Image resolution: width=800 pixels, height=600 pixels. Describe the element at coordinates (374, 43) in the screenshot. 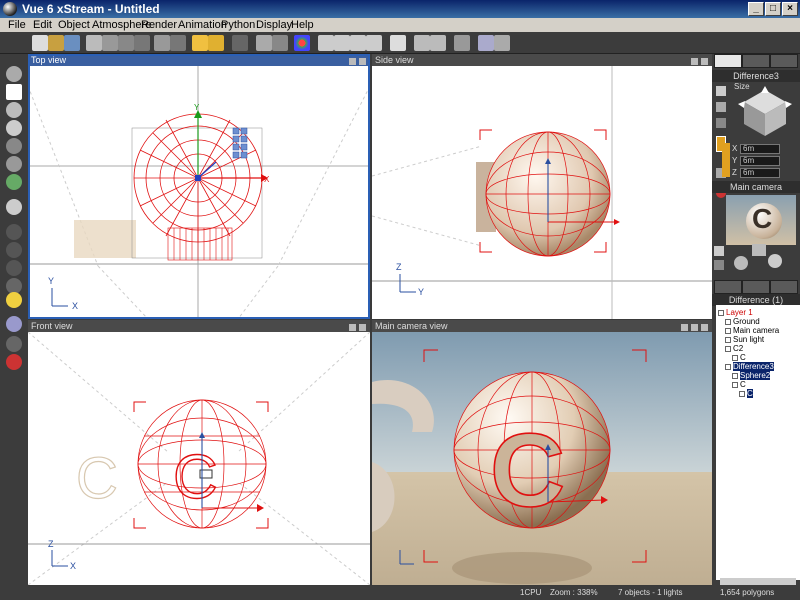

I see `zoom-fit-icon` at that location.